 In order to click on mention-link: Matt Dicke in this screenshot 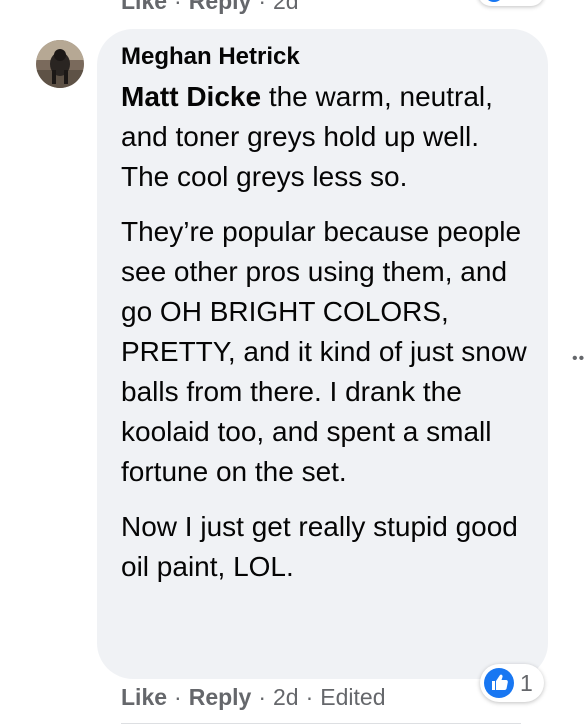, I will do `click(191, 96)`.